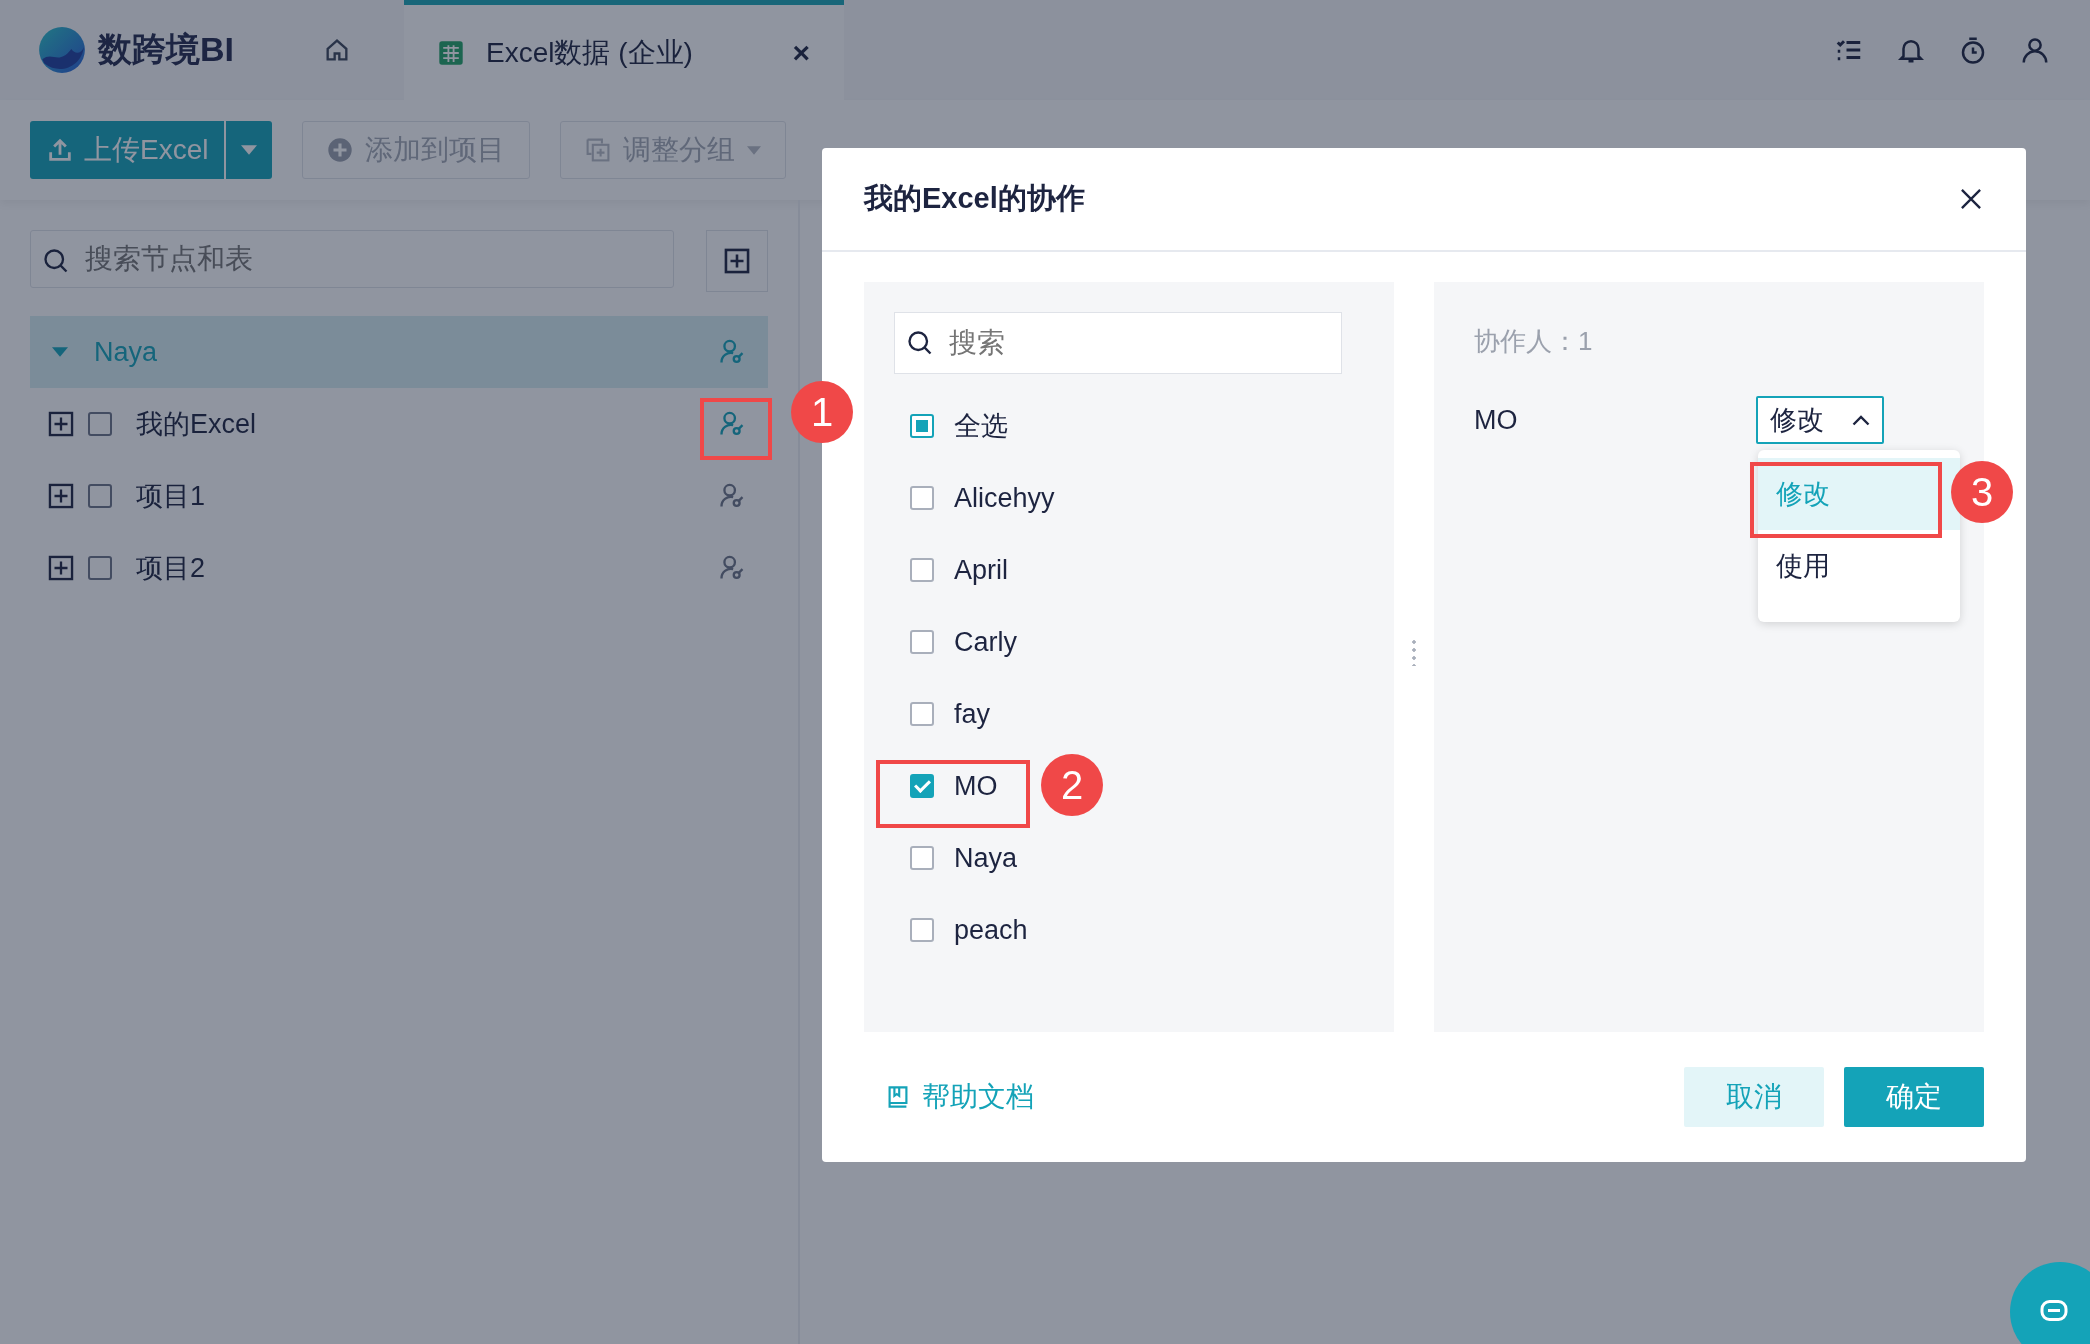  Describe the element at coordinates (972, 714) in the screenshot. I see `user-label: fay` at that location.